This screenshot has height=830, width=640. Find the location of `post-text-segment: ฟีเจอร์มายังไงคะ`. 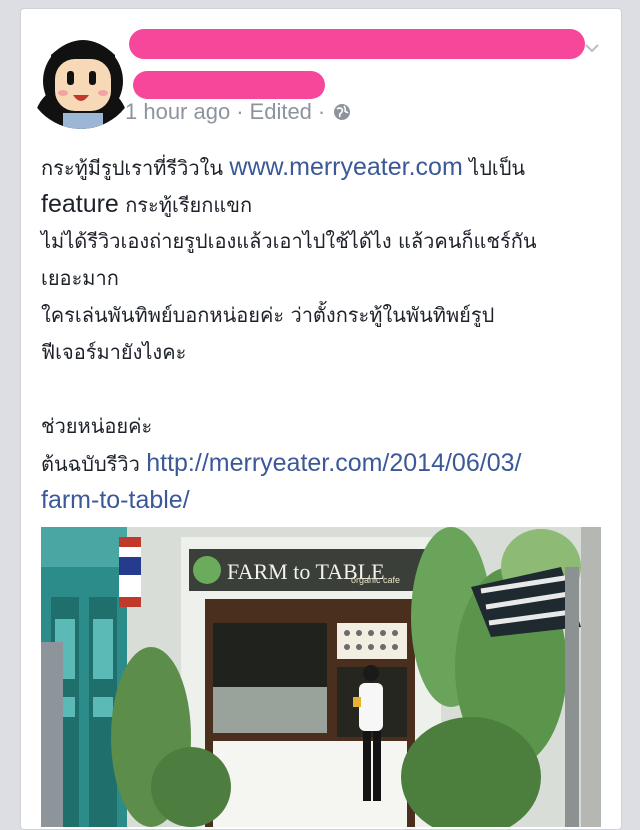

post-text-segment: ฟีเจอร์มายังไงคะ is located at coordinates (114, 352).